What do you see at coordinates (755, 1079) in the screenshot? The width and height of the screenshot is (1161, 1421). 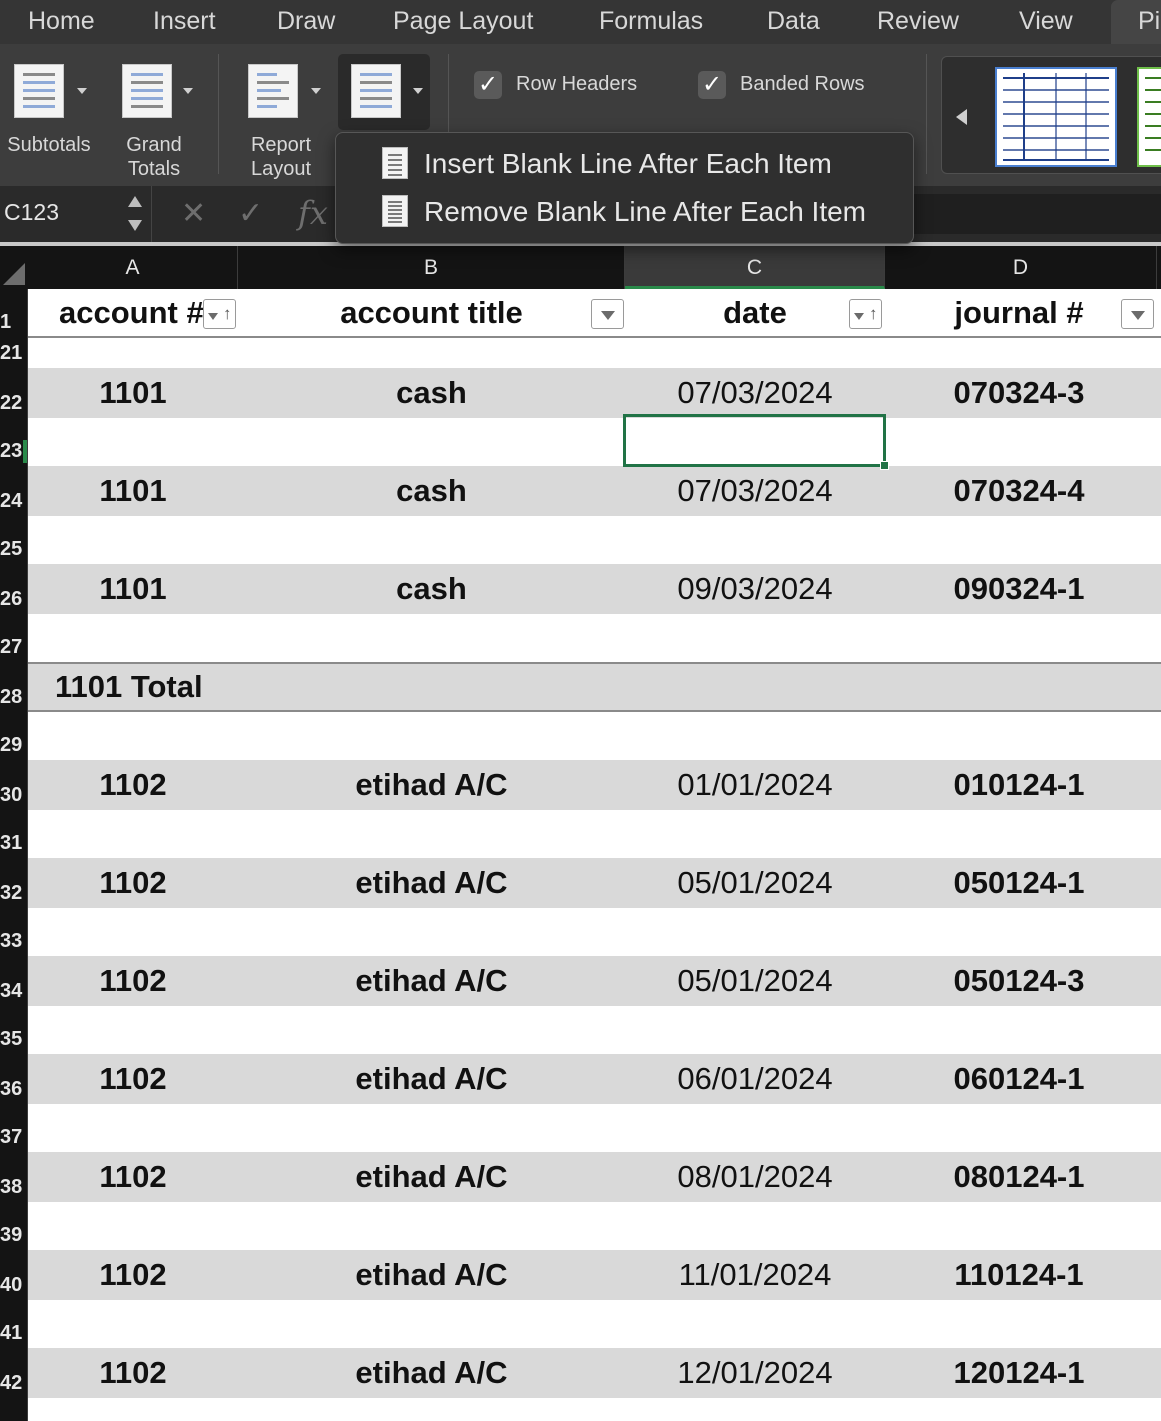 I see `cell-date: 06/01/2024` at bounding box center [755, 1079].